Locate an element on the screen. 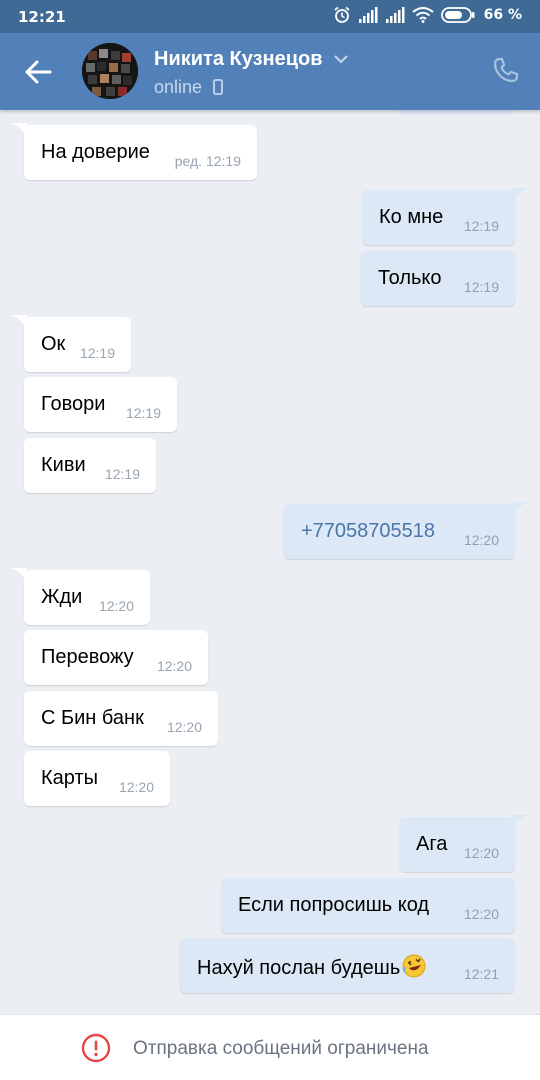 This screenshot has width=540, height=1080. partial-message-bubble is located at coordinates (456, 112).